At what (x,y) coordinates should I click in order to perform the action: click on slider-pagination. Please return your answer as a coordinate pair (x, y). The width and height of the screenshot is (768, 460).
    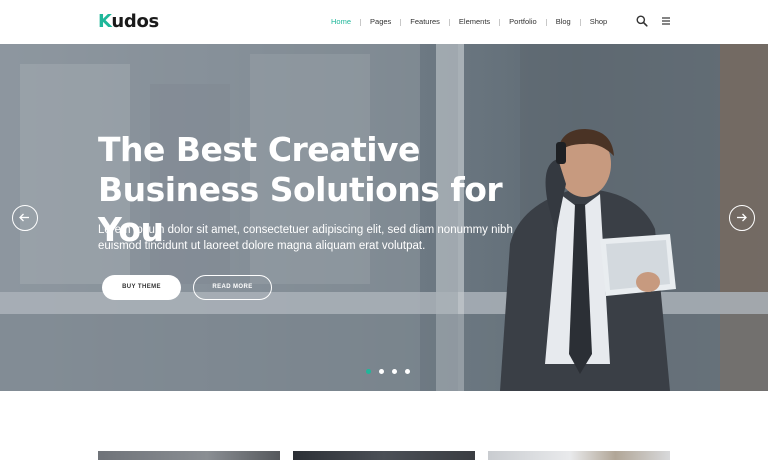
    Looking at the image, I should click on (388, 371).